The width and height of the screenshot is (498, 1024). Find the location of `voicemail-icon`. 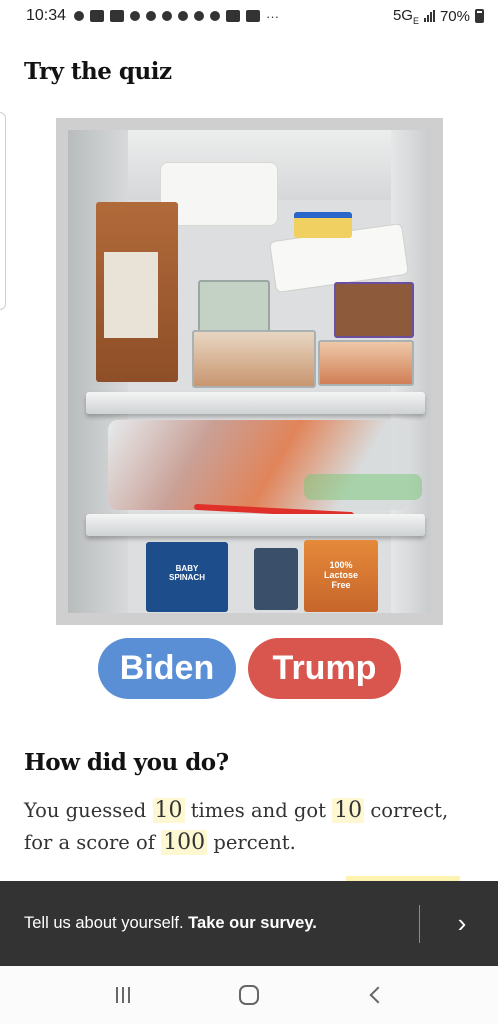

voicemail-icon is located at coordinates (135, 16).